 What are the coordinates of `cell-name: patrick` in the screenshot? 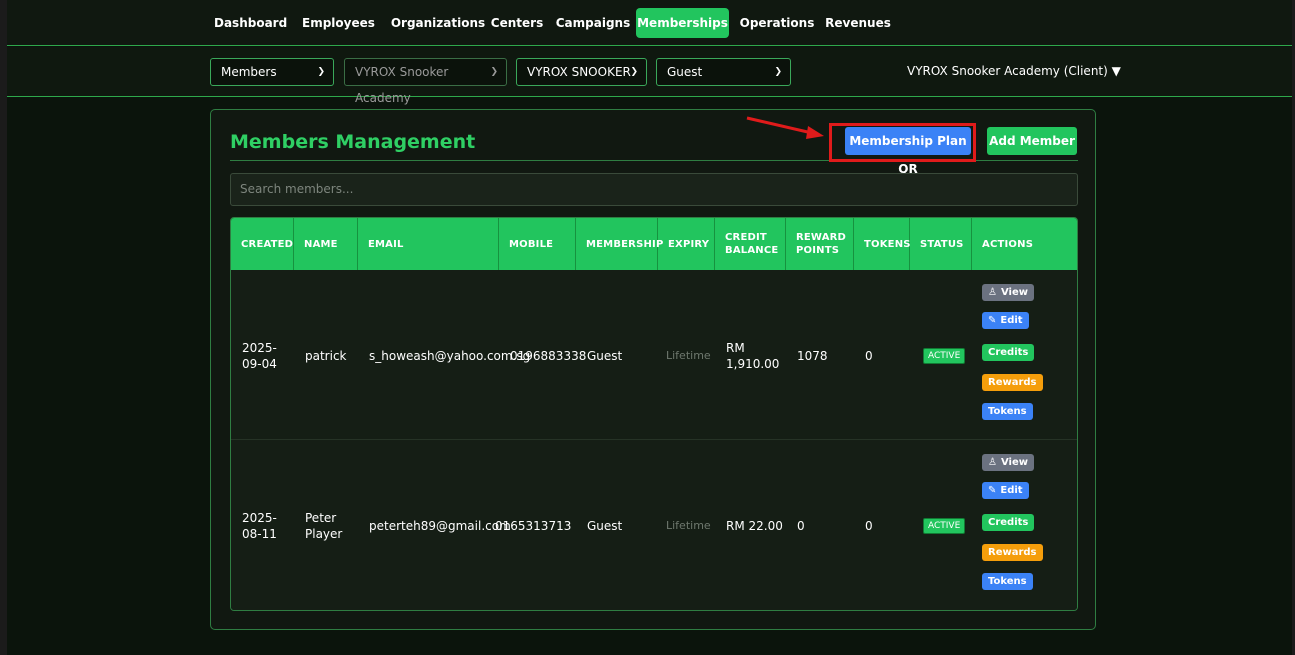 It's located at (326, 356).